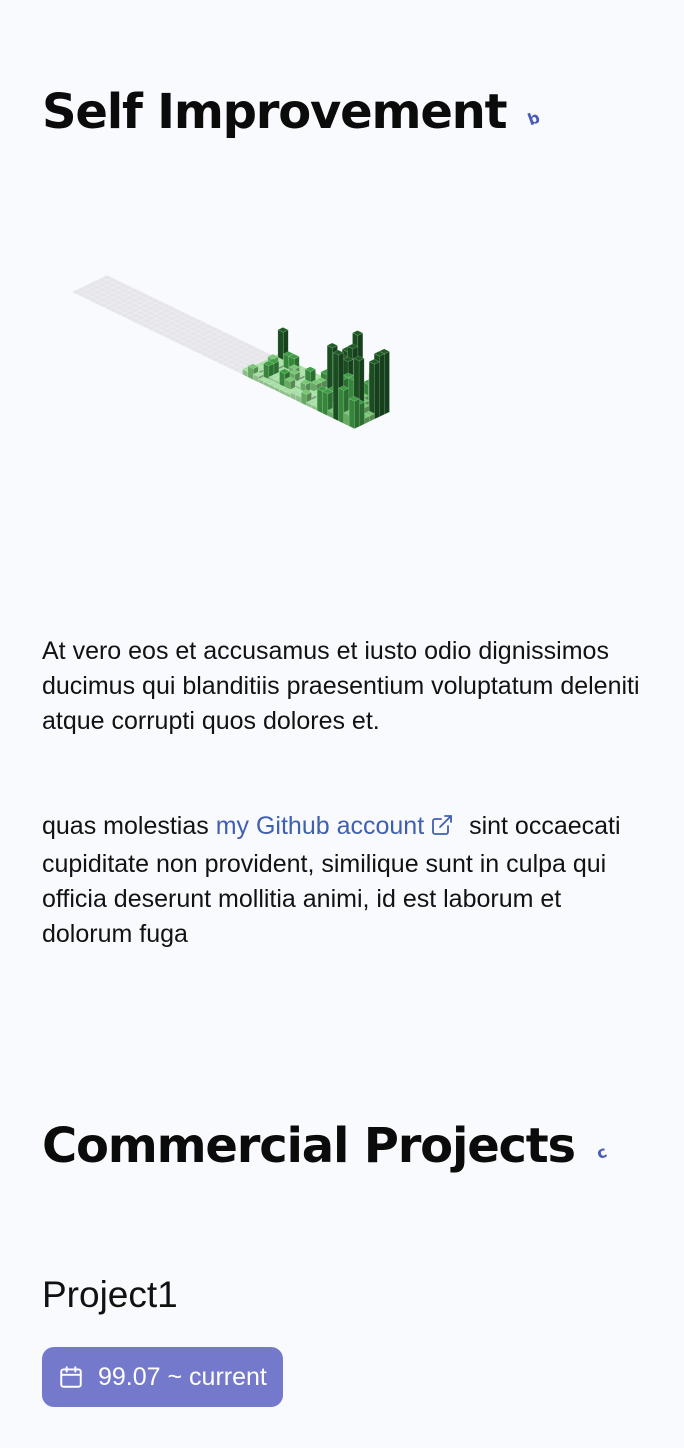 This screenshot has height=1448, width=684. What do you see at coordinates (320, 826) in the screenshot?
I see `github-link-label: my Github account` at bounding box center [320, 826].